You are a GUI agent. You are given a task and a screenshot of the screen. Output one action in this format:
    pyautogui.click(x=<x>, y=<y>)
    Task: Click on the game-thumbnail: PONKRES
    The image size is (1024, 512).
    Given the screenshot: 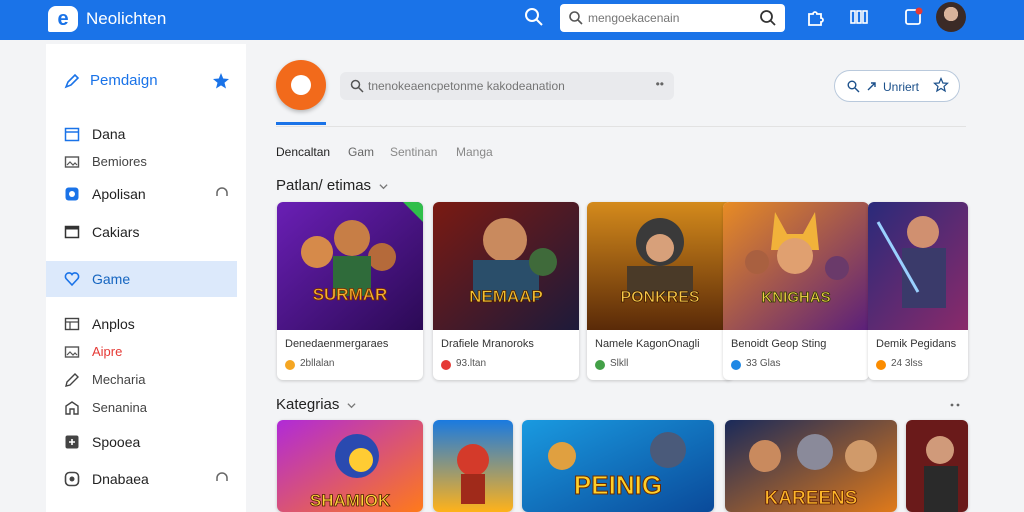 What is the action you would take?
    pyautogui.click(x=660, y=266)
    